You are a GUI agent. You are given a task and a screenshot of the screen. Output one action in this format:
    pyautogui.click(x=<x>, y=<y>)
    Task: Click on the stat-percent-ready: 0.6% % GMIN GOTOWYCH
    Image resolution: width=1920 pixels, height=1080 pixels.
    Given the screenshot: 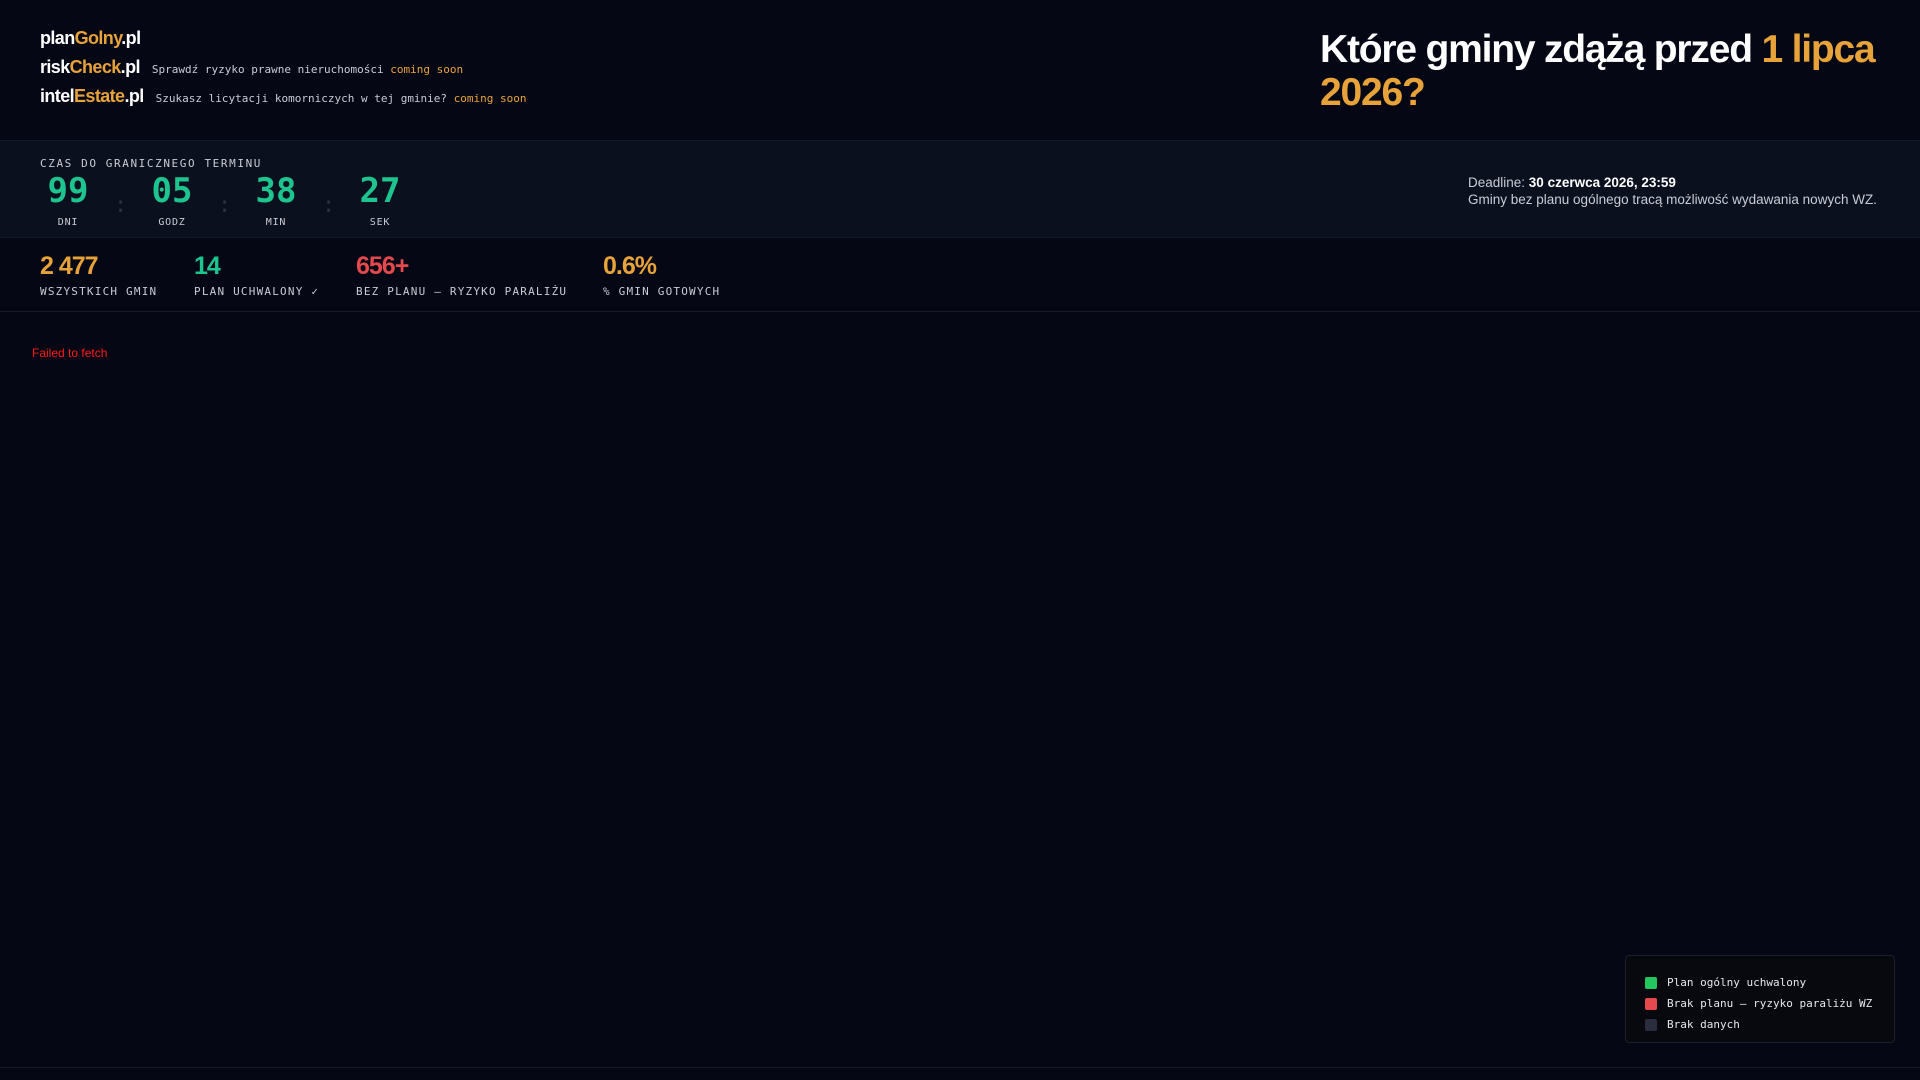 What is the action you would take?
    pyautogui.click(x=661, y=274)
    